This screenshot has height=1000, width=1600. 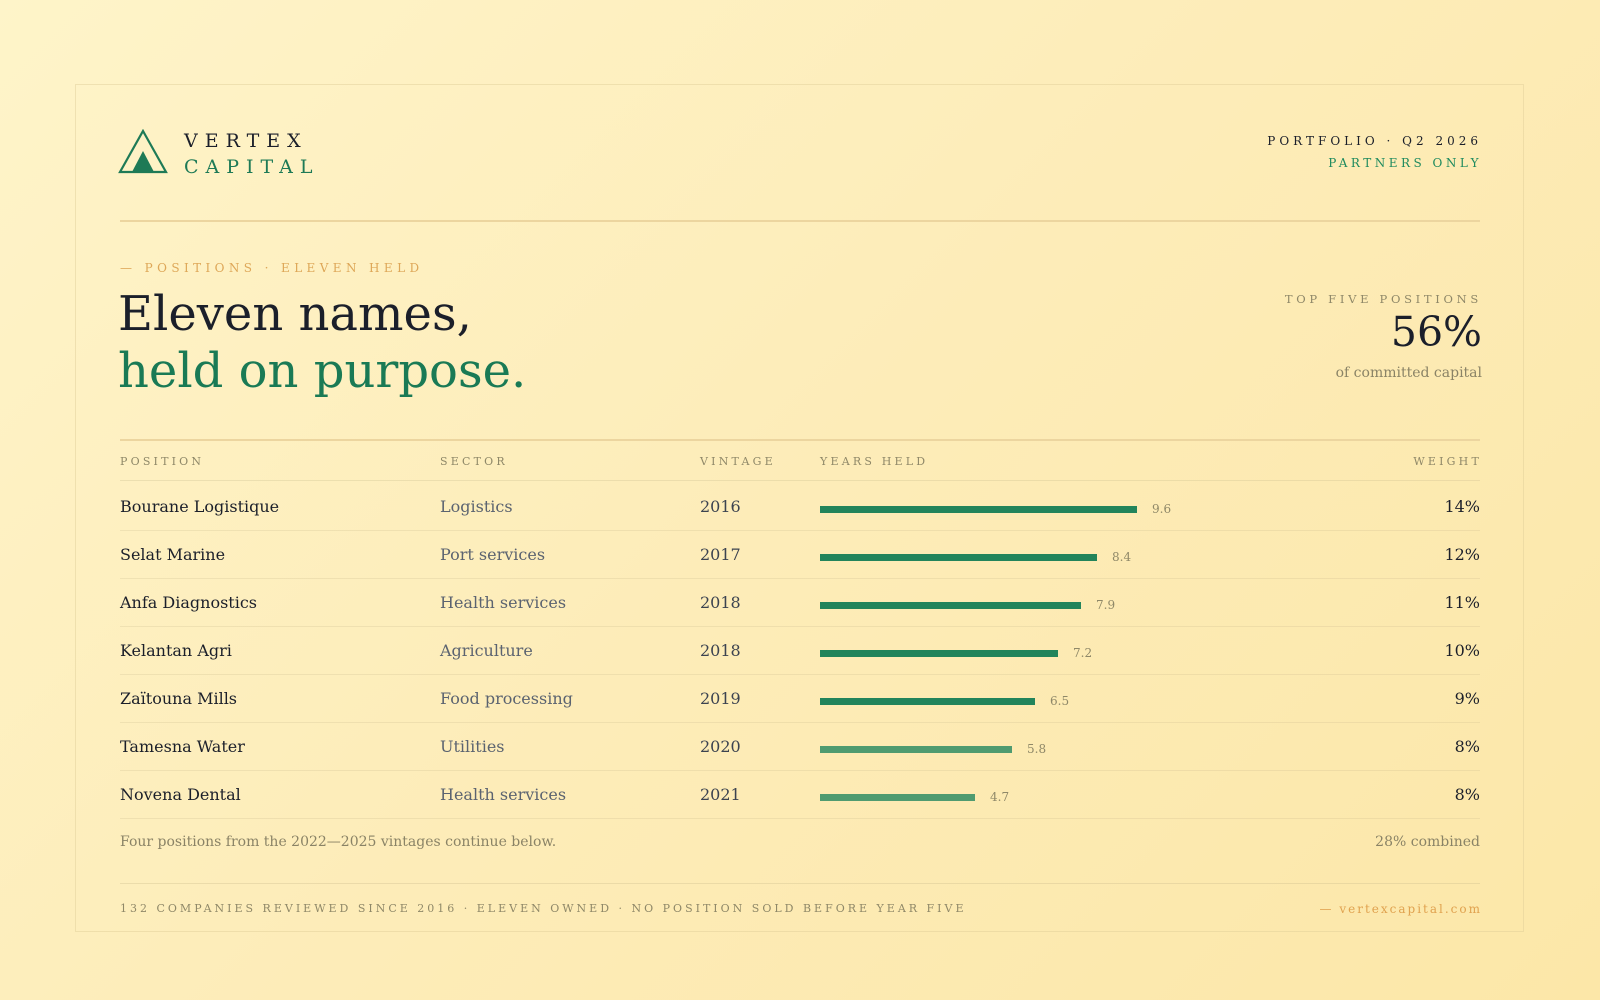 I want to click on table-top-divider, so click(x=800, y=440).